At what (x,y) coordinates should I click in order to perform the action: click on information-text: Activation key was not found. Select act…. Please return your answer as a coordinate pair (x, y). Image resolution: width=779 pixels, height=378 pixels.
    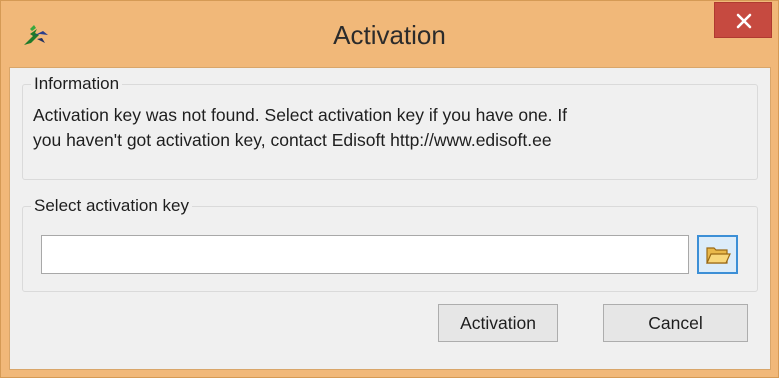
    Looking at the image, I should click on (300, 127).